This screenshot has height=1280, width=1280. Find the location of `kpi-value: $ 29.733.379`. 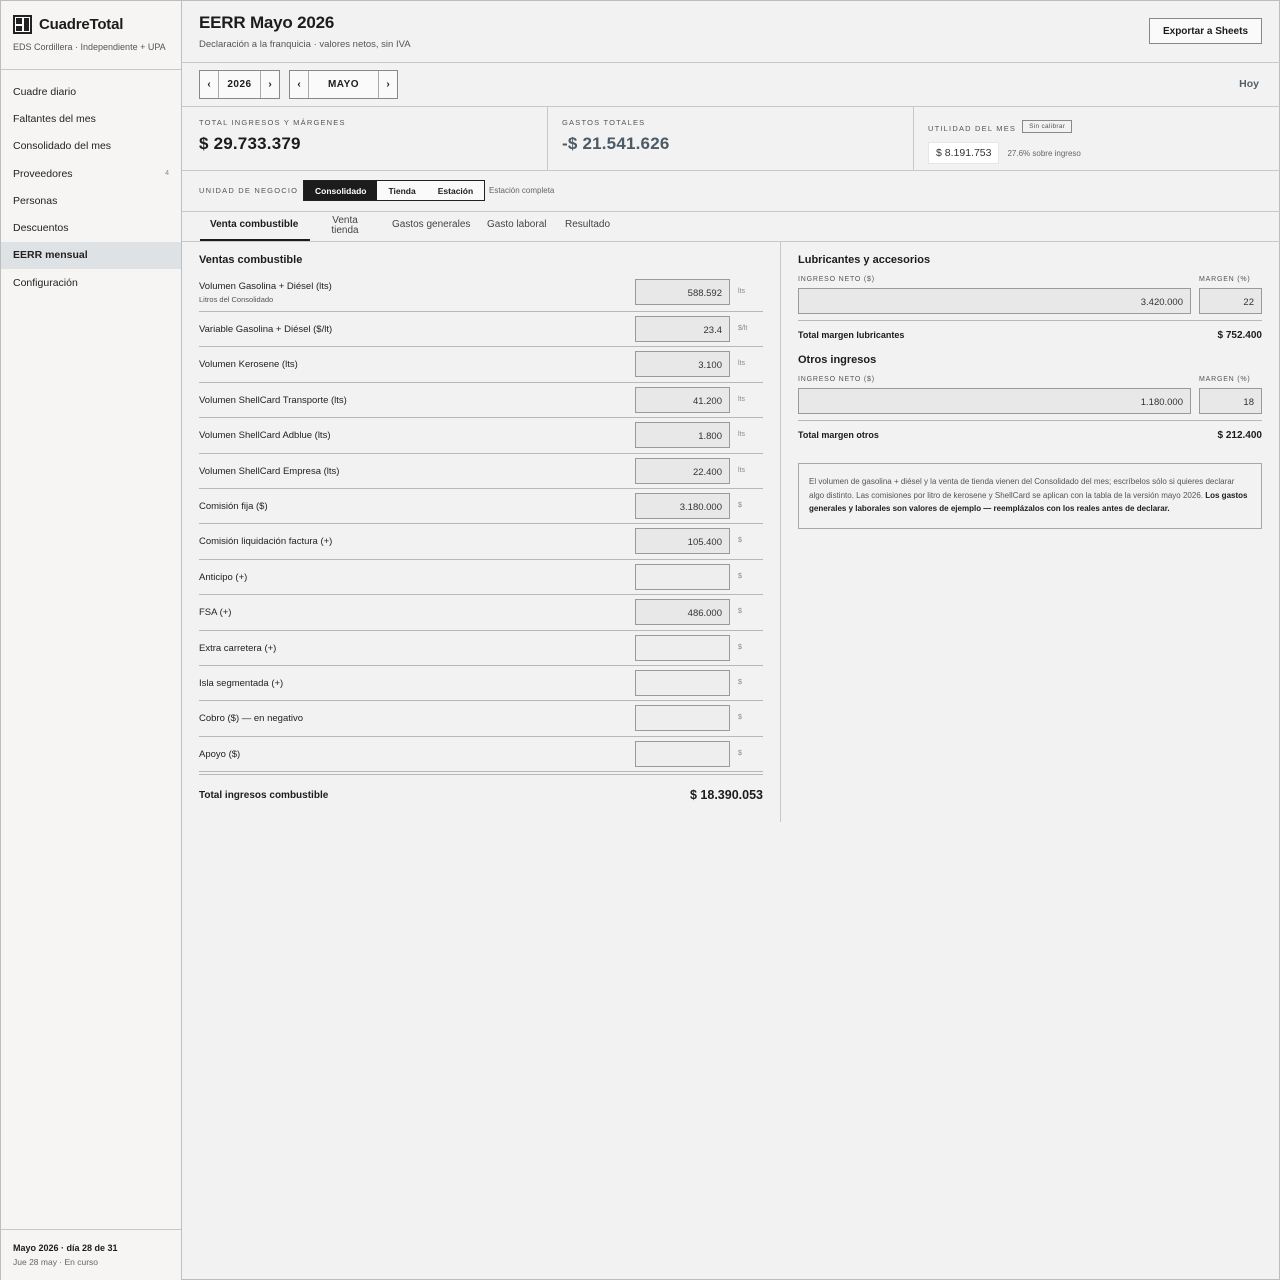

kpi-value: $ 29.733.379 is located at coordinates (250, 143).